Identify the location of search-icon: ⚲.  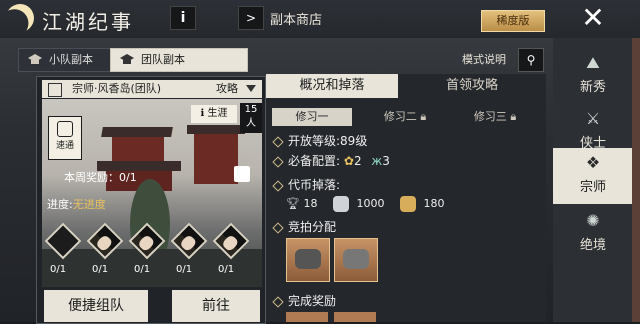
(531, 60).